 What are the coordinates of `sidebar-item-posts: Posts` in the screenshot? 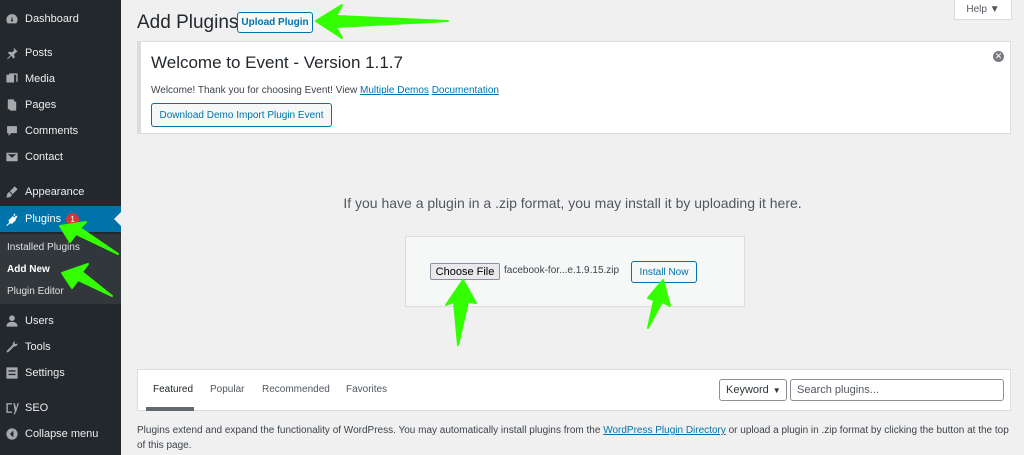 It's located at (60, 53).